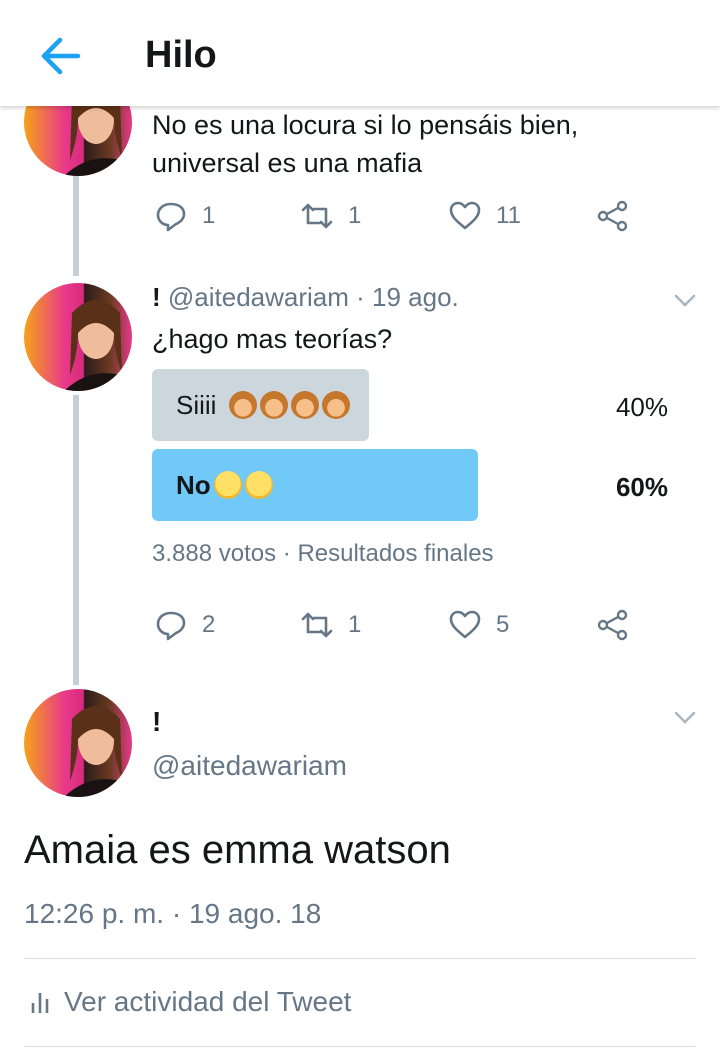 The image size is (720, 1052). I want to click on like-button: 11, so click(484, 216).